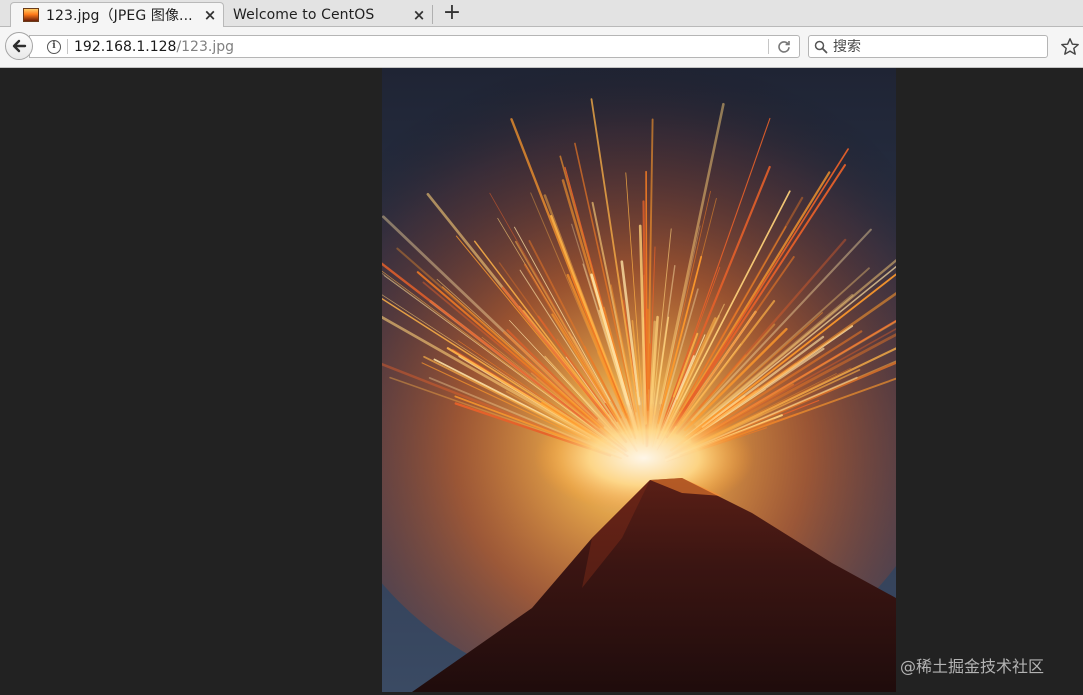  I want to click on url-bar: i 192.168.1.128 /123.jpg, so click(414, 46).